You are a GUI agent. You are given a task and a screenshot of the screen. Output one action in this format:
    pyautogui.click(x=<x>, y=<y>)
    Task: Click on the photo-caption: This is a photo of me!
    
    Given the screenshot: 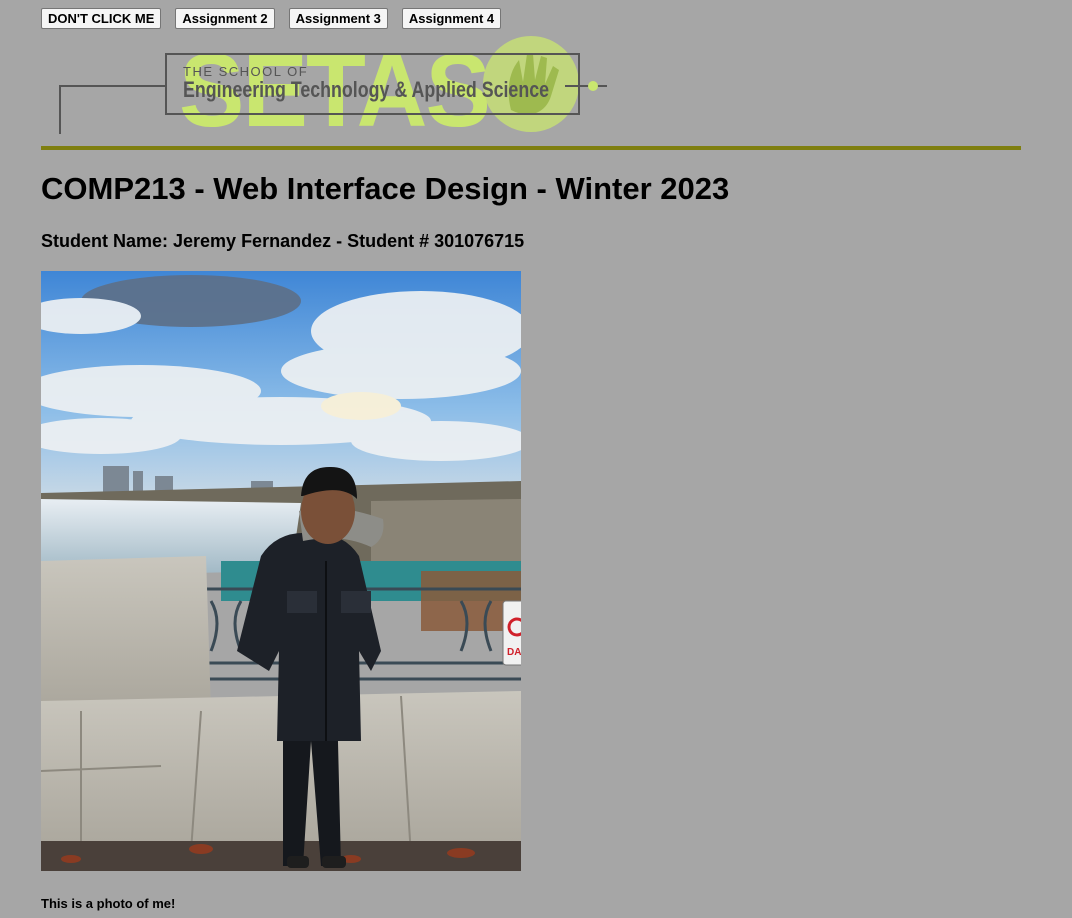 What is the action you would take?
    pyautogui.click(x=108, y=903)
    